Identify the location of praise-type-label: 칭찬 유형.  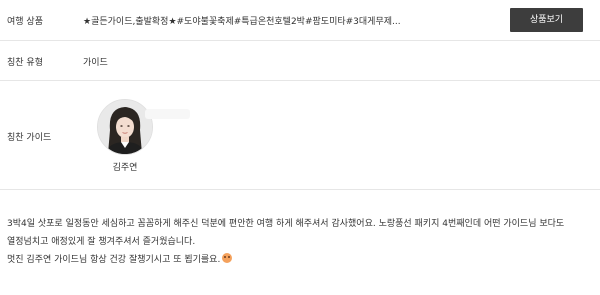
(25, 63).